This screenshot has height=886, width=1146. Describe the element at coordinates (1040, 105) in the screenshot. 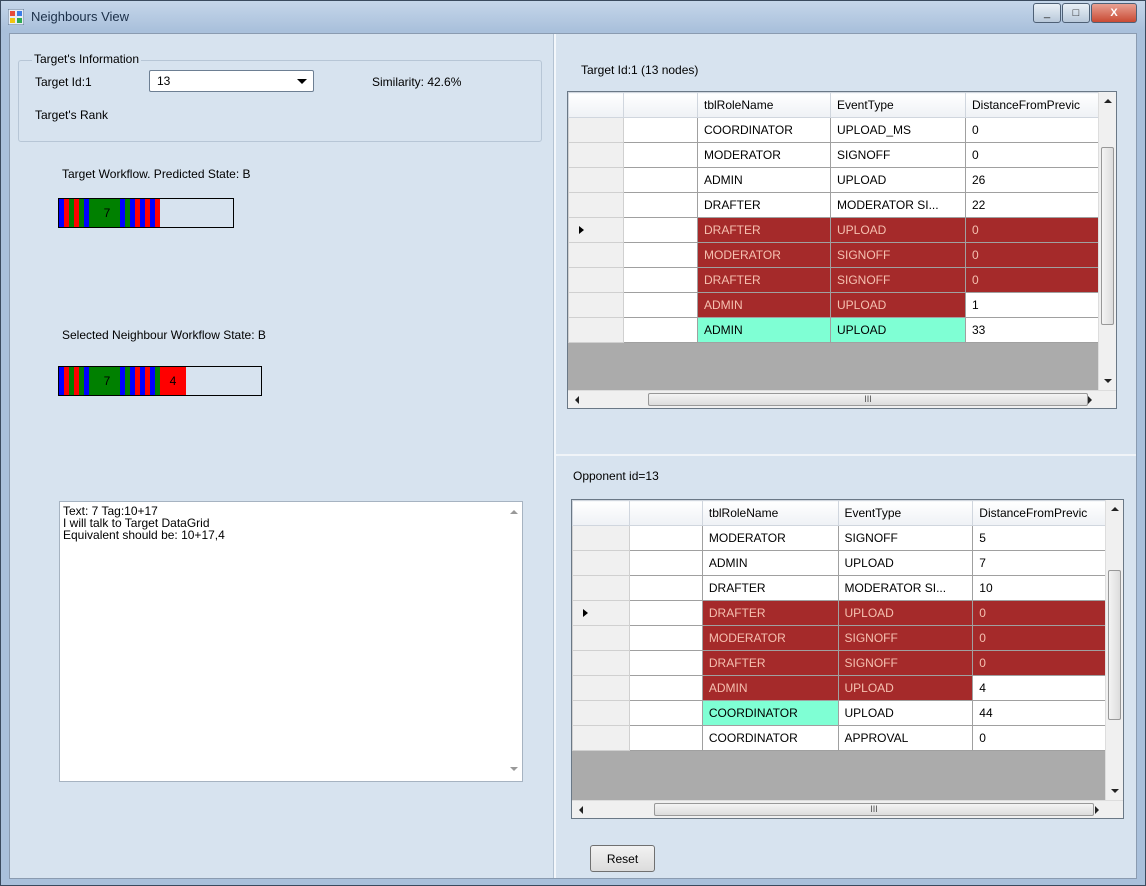

I see `column-header: DistanceFromPrevic` at that location.